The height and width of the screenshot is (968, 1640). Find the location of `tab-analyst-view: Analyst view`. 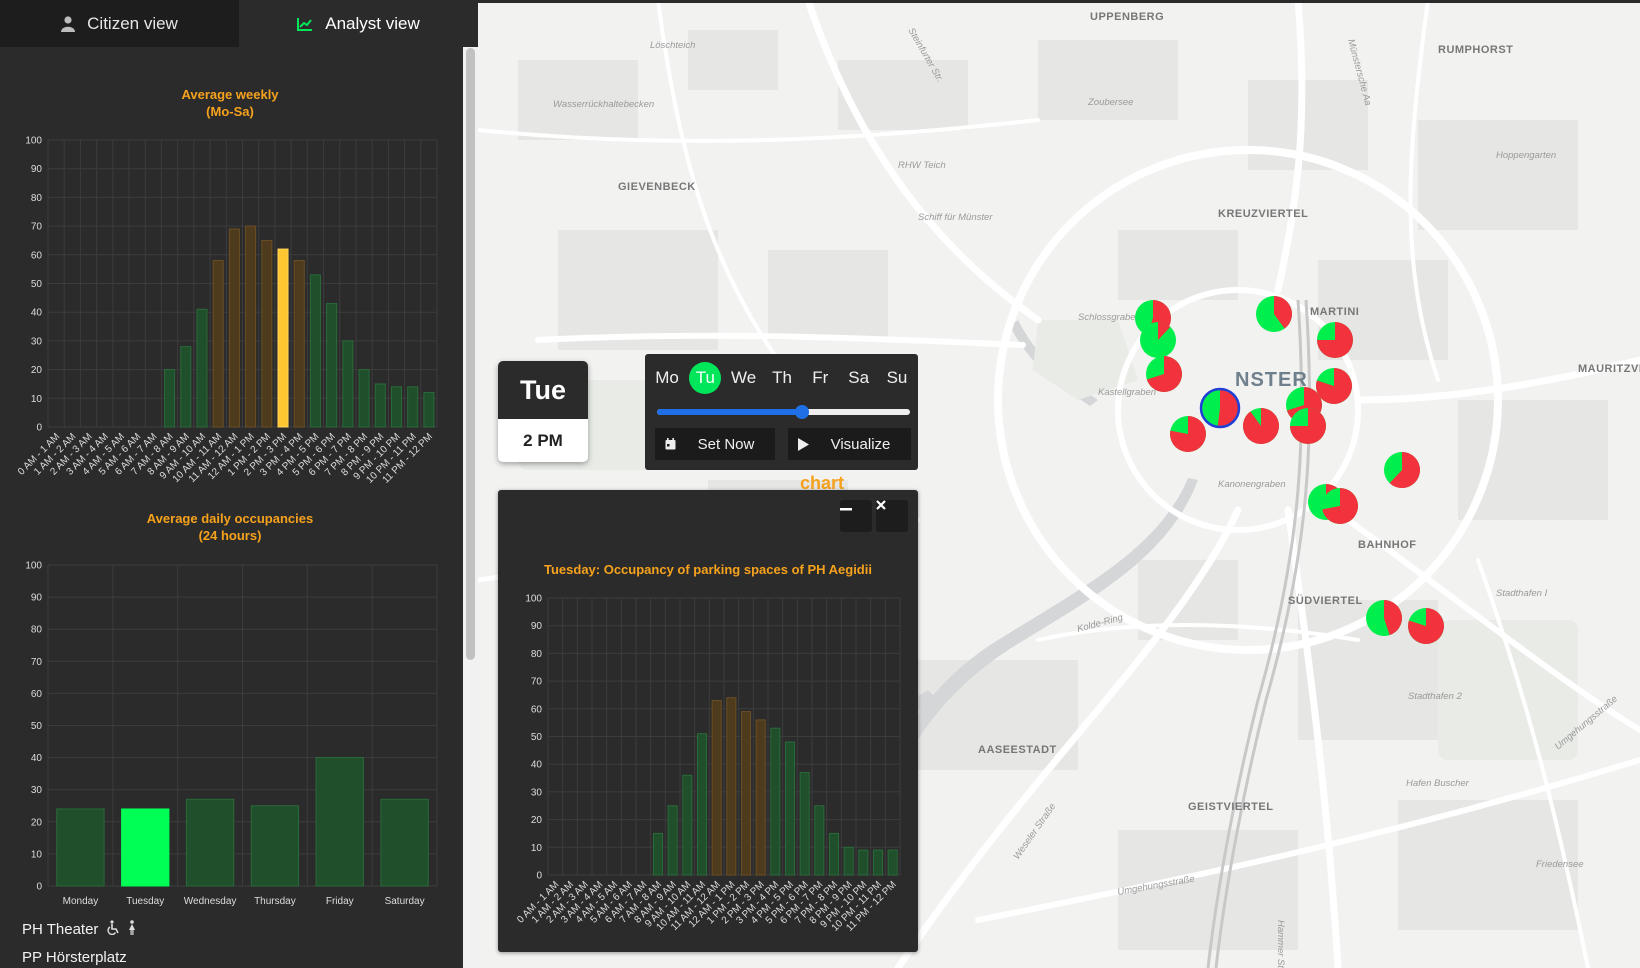

tab-analyst-view: Analyst view is located at coordinates (358, 23).